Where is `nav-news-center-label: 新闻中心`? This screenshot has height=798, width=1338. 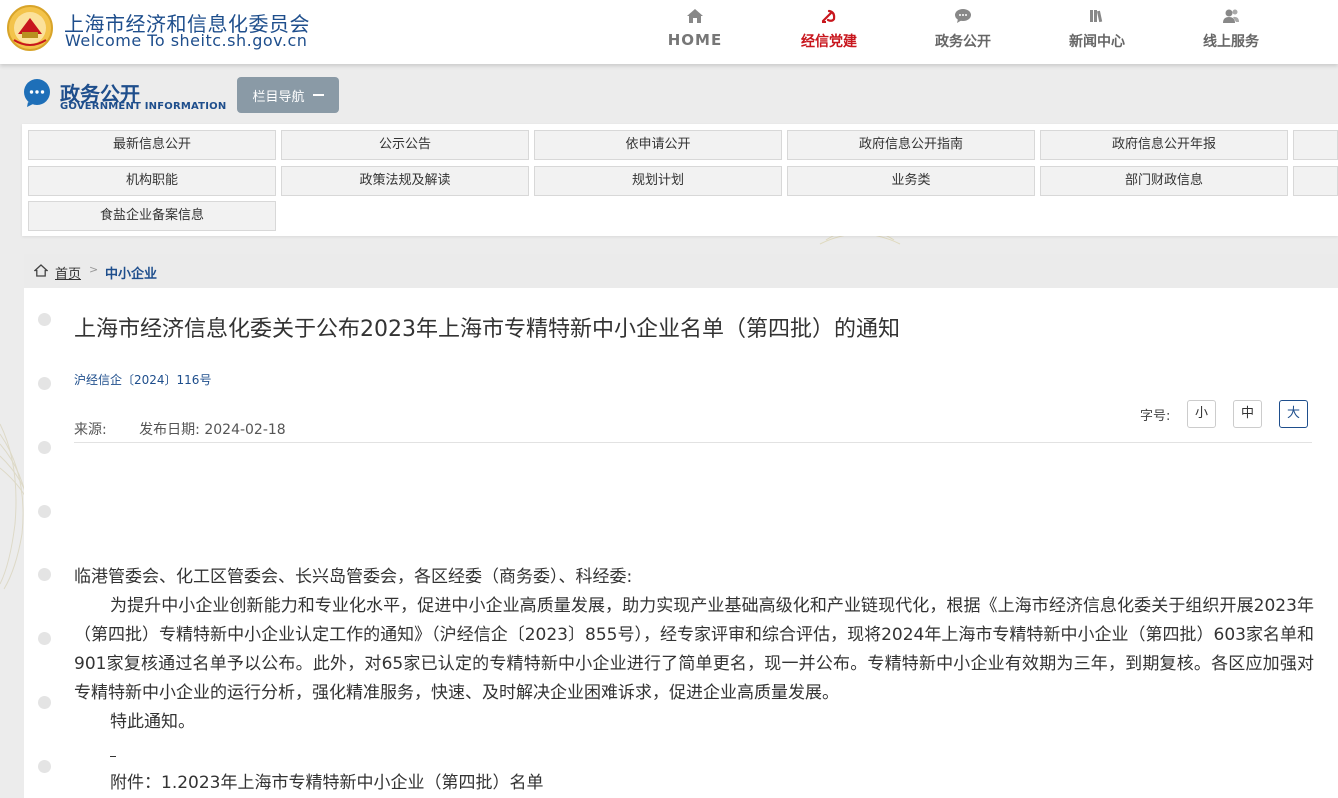
nav-news-center-label: 新闻中心 is located at coordinates (1097, 42).